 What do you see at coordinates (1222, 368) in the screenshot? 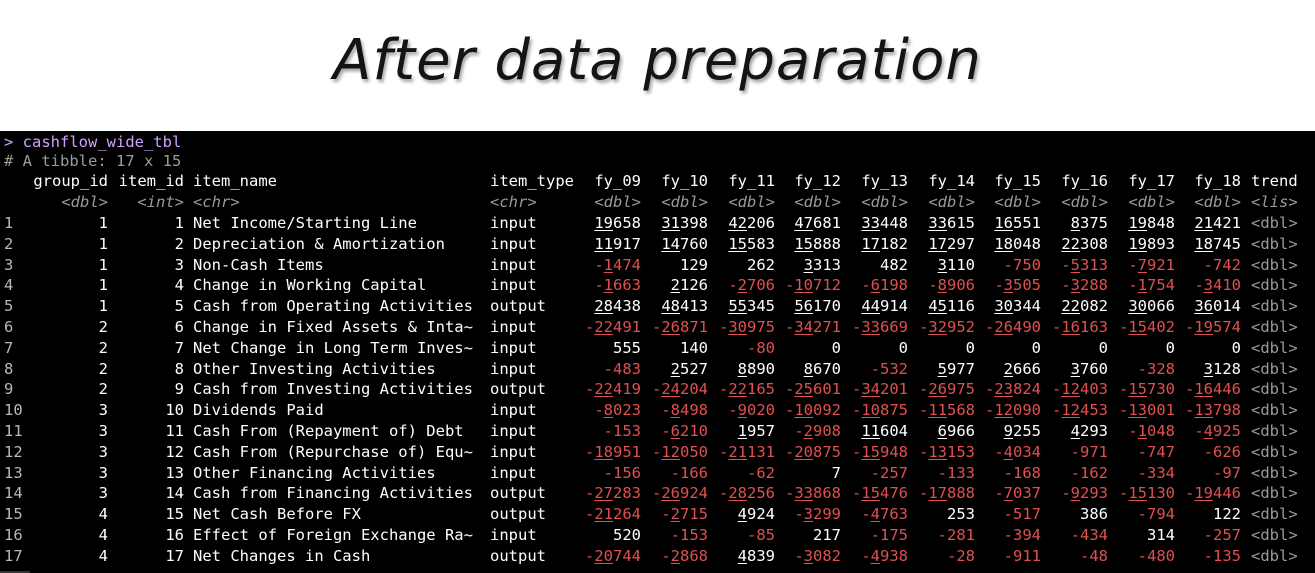
I see `cell-fy-18: 3128` at bounding box center [1222, 368].